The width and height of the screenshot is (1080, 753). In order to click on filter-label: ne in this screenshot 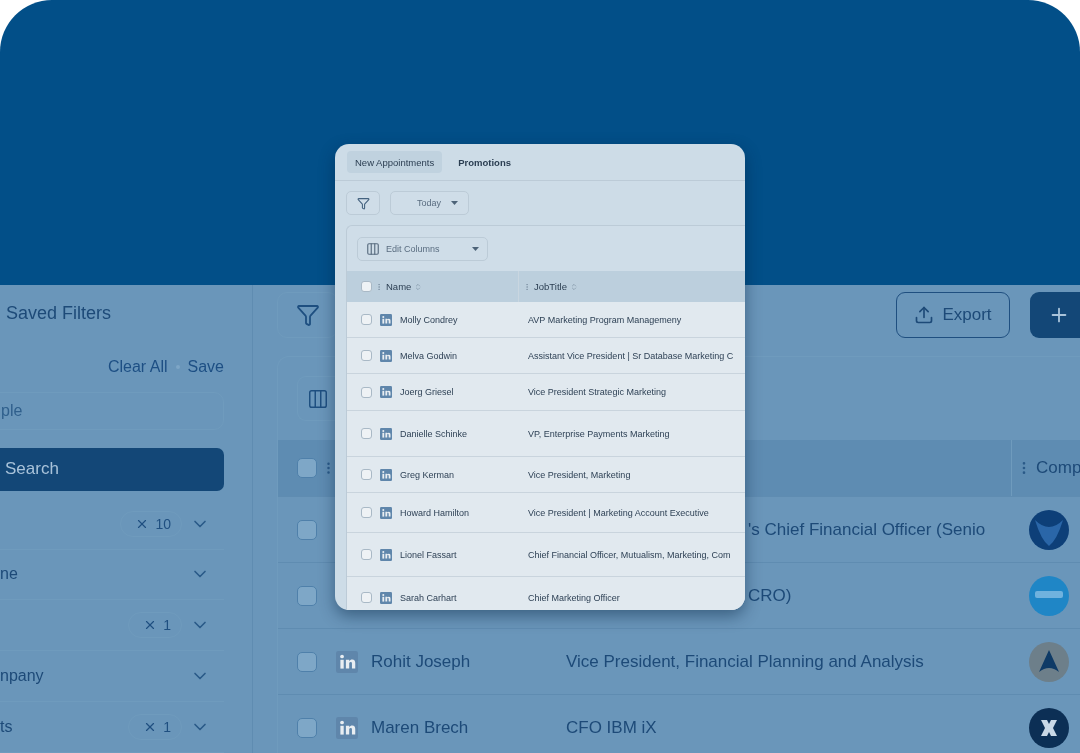, I will do `click(9, 574)`.